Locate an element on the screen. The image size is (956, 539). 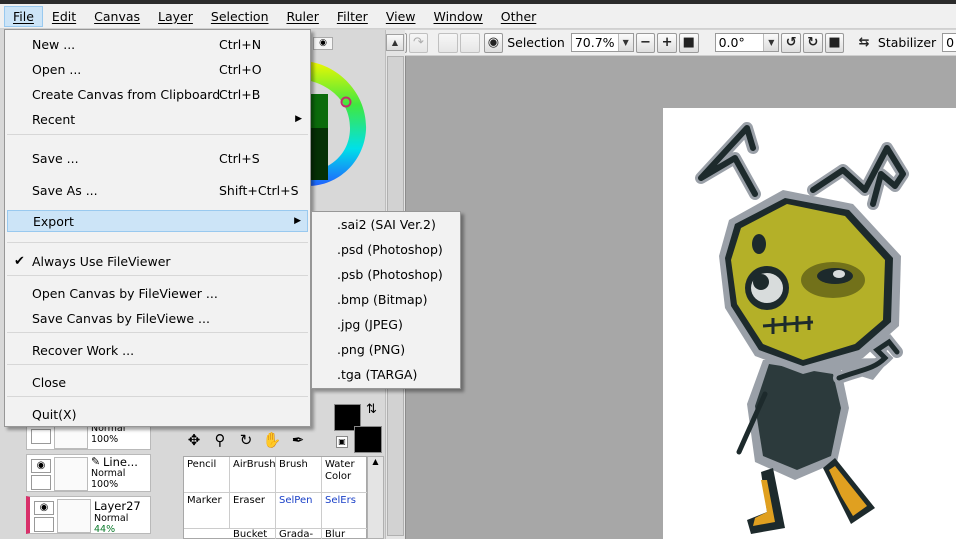
brush-airbrush: AirBrush is located at coordinates (253, 475).